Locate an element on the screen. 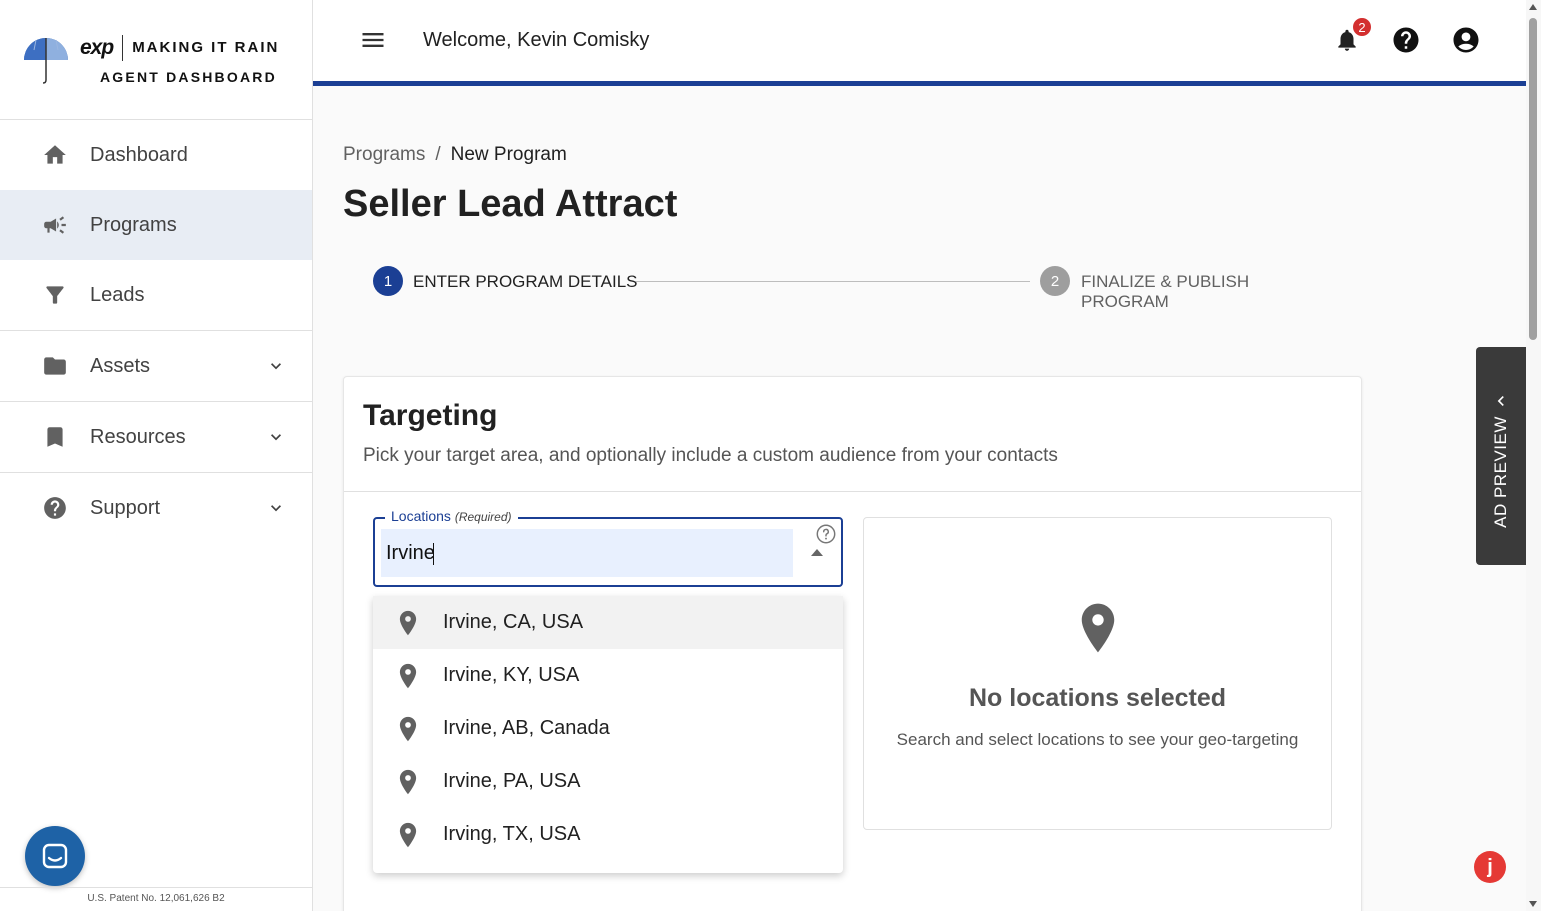  suggestion-label: Irvine, PA, USA is located at coordinates (512, 781).